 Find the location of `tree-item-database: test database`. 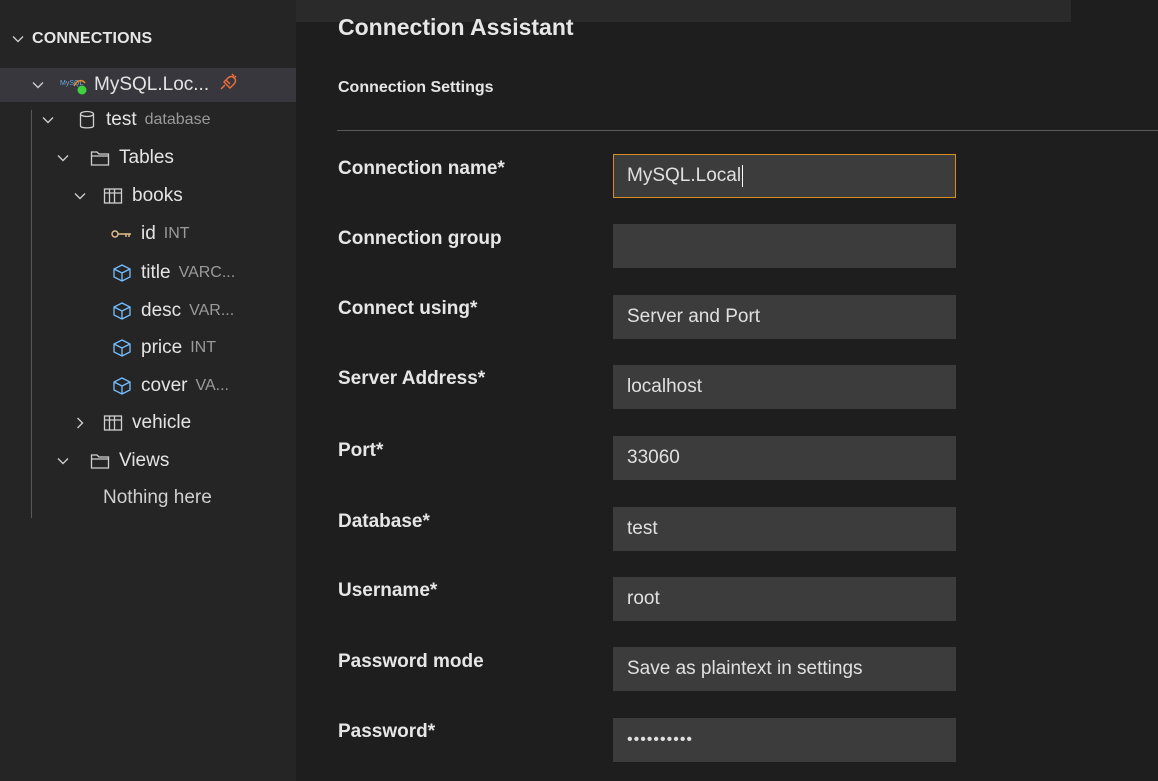

tree-item-database: test database is located at coordinates (148, 120).